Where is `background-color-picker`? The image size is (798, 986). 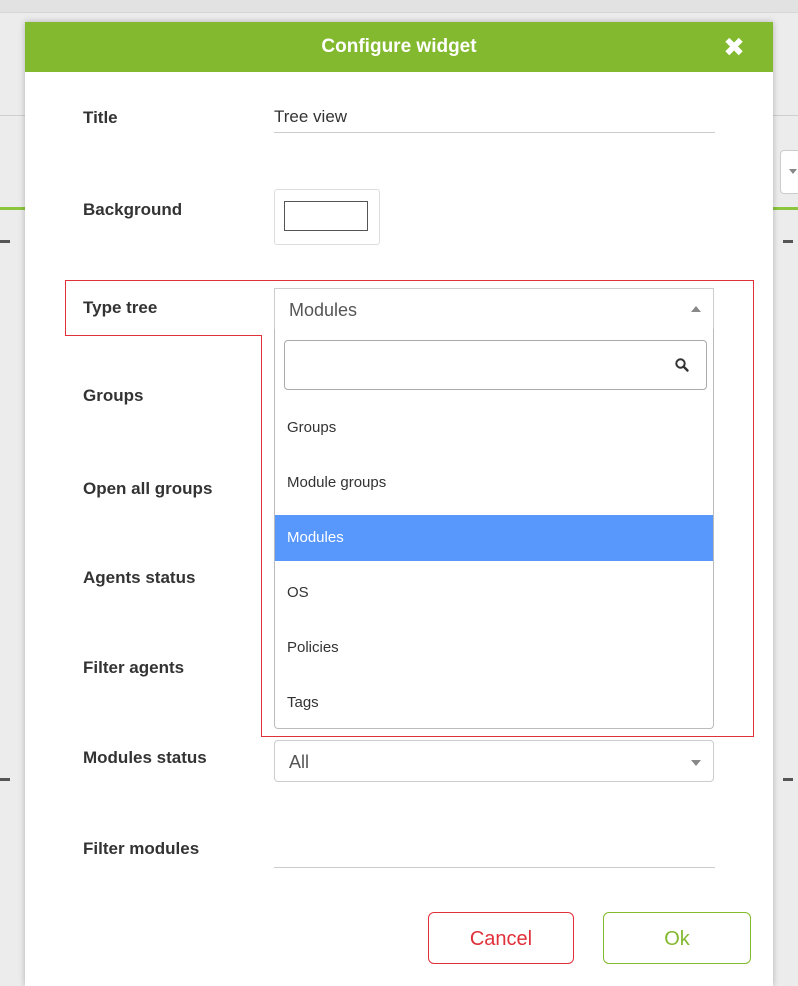
background-color-picker is located at coordinates (327, 217).